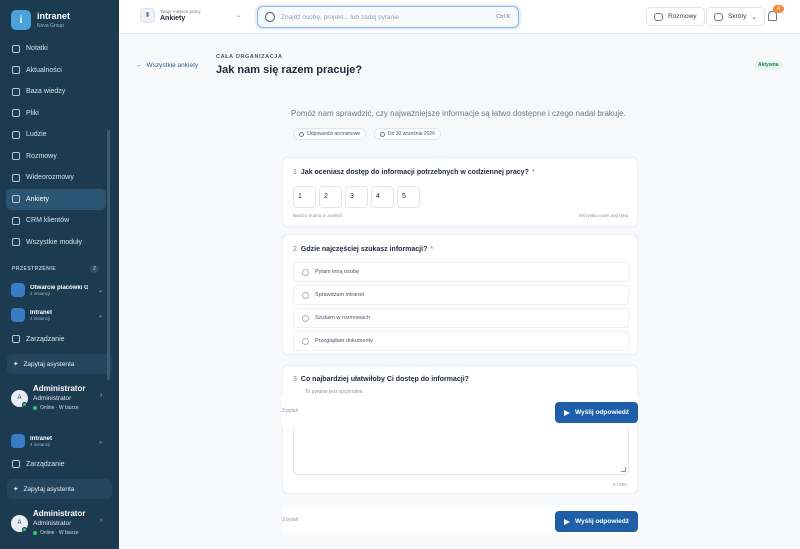 This screenshot has width=800, height=549. What do you see at coordinates (566, 412) in the screenshot?
I see `send-icon` at bounding box center [566, 412].